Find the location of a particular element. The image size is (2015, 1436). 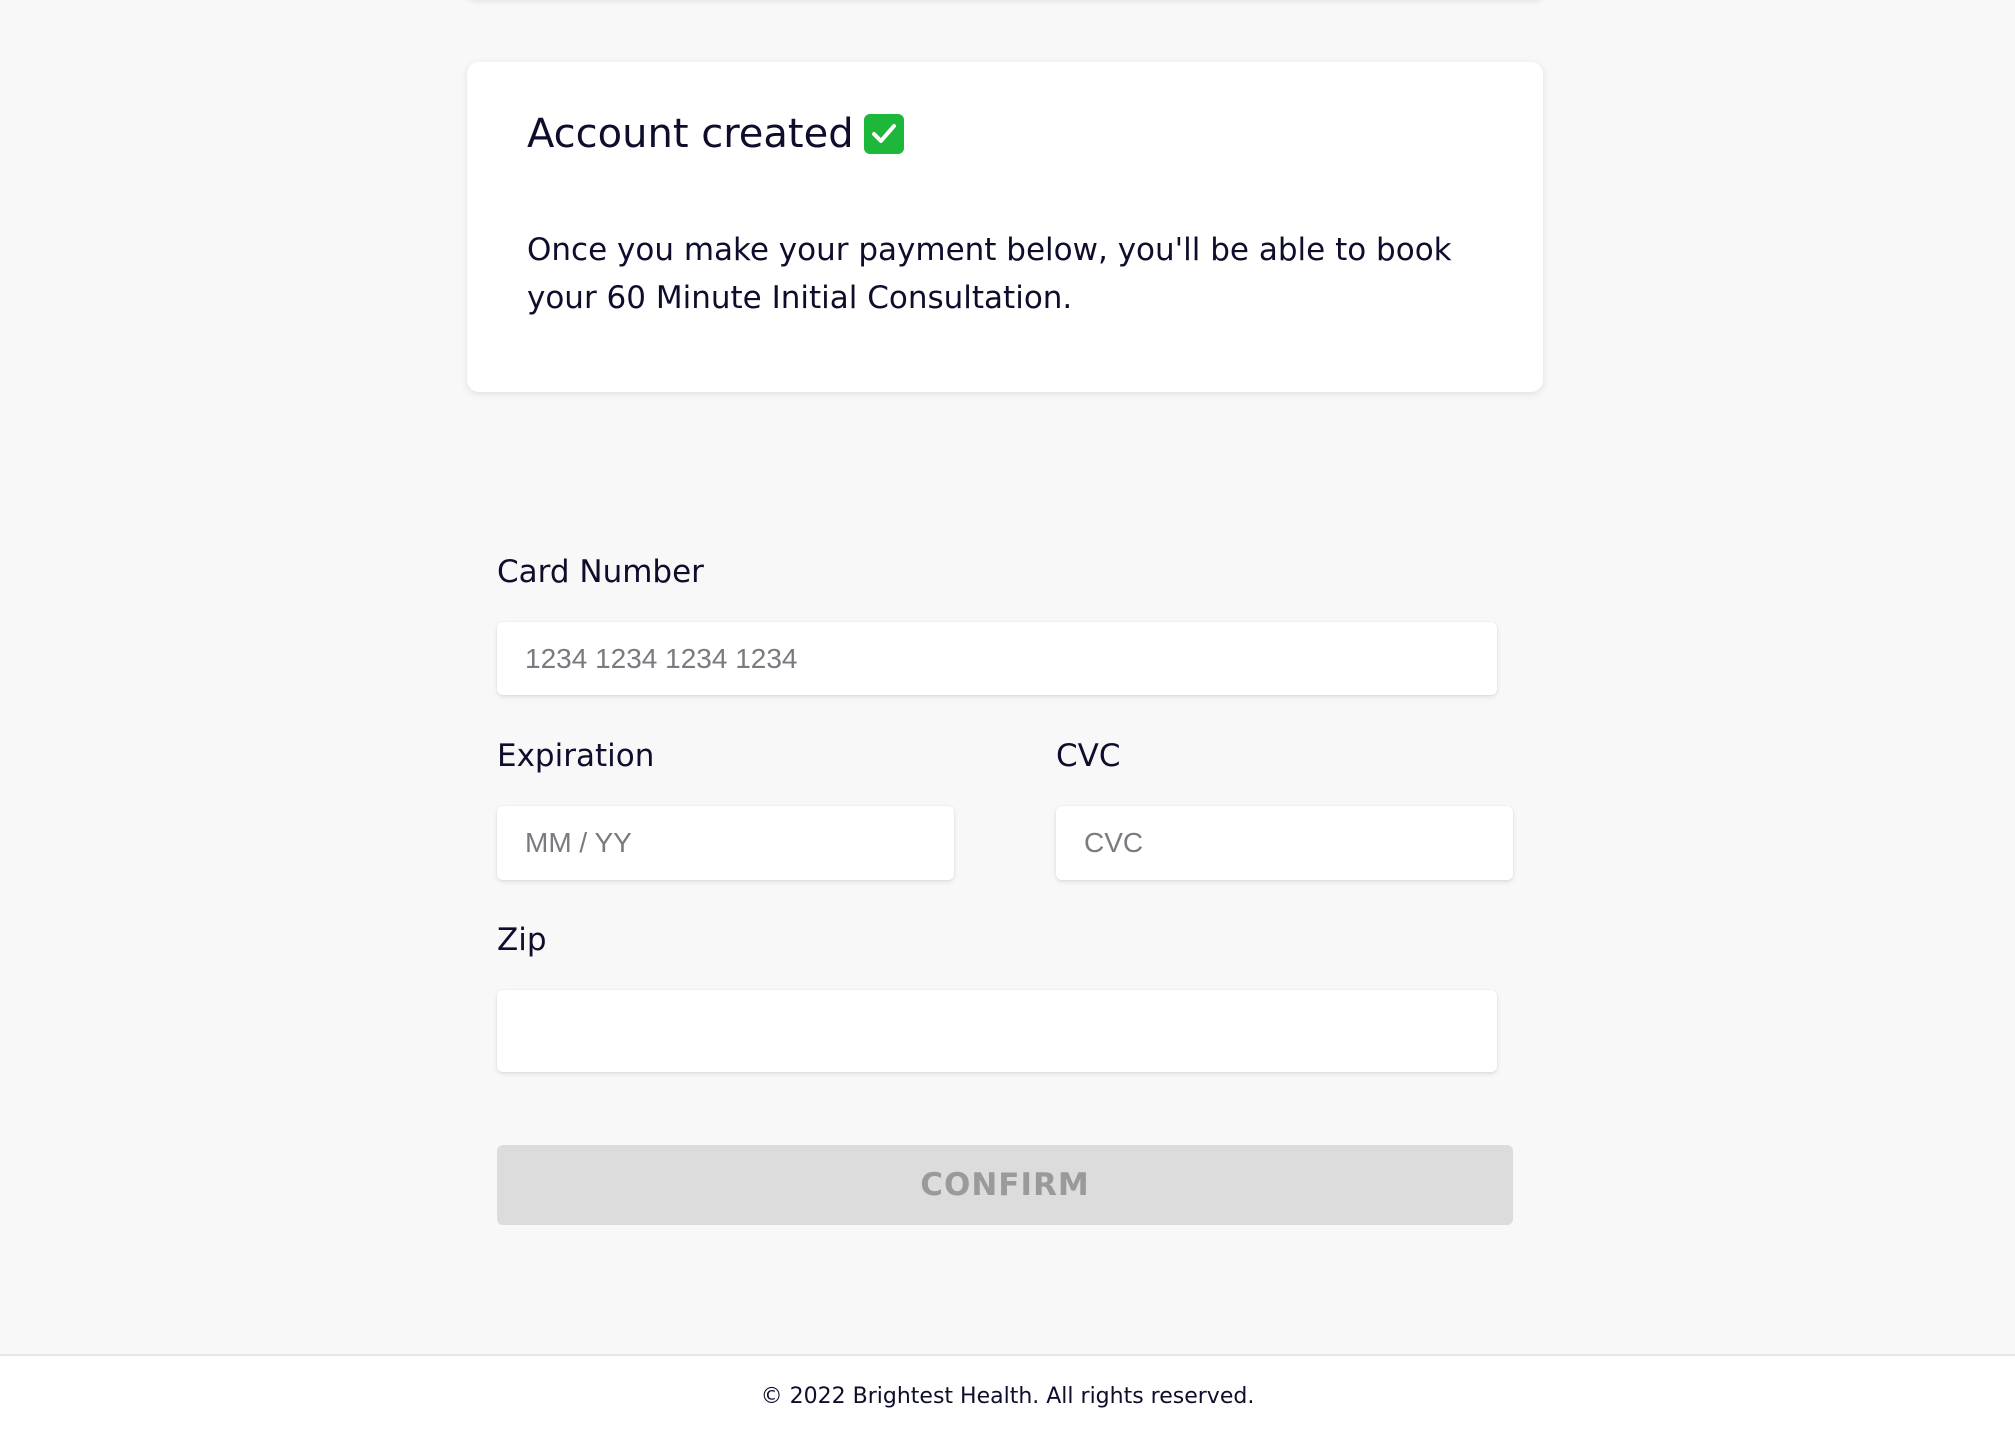

expiration-input is located at coordinates (725, 843).